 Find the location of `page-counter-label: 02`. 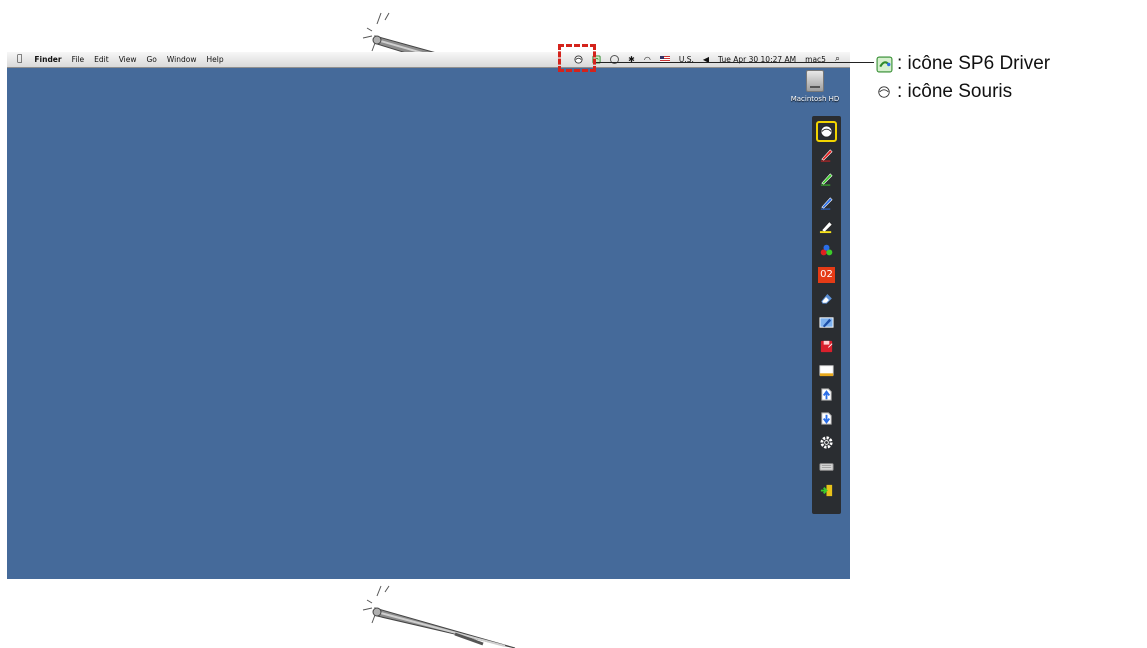

page-counter-label: 02 is located at coordinates (826, 274).